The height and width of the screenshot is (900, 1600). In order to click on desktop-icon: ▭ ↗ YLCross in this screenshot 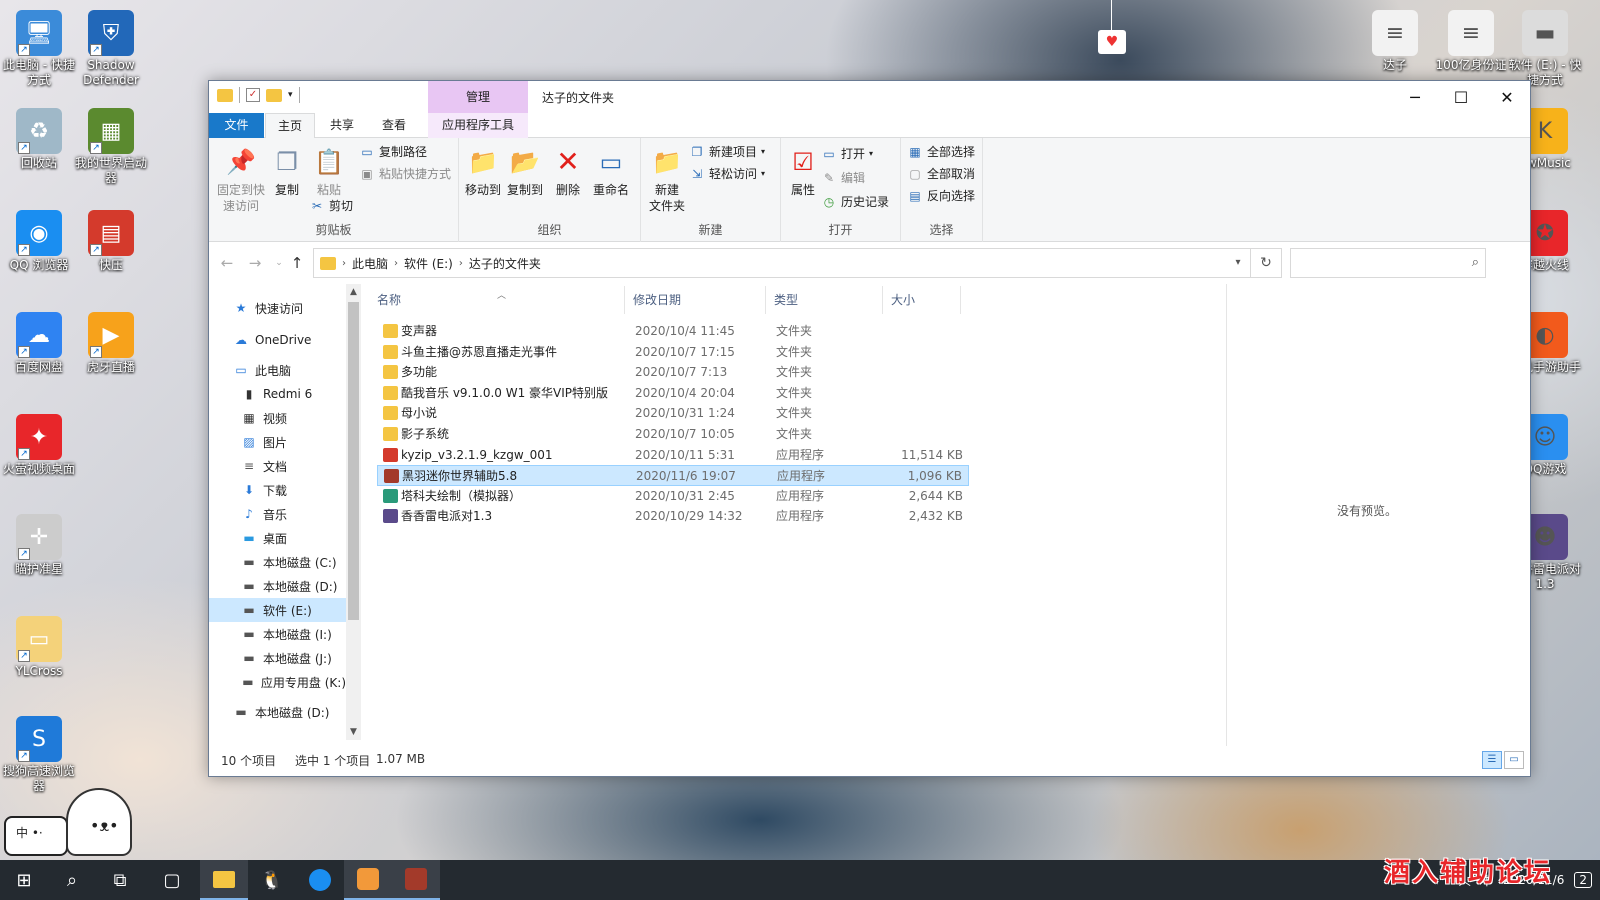, I will do `click(39, 647)`.